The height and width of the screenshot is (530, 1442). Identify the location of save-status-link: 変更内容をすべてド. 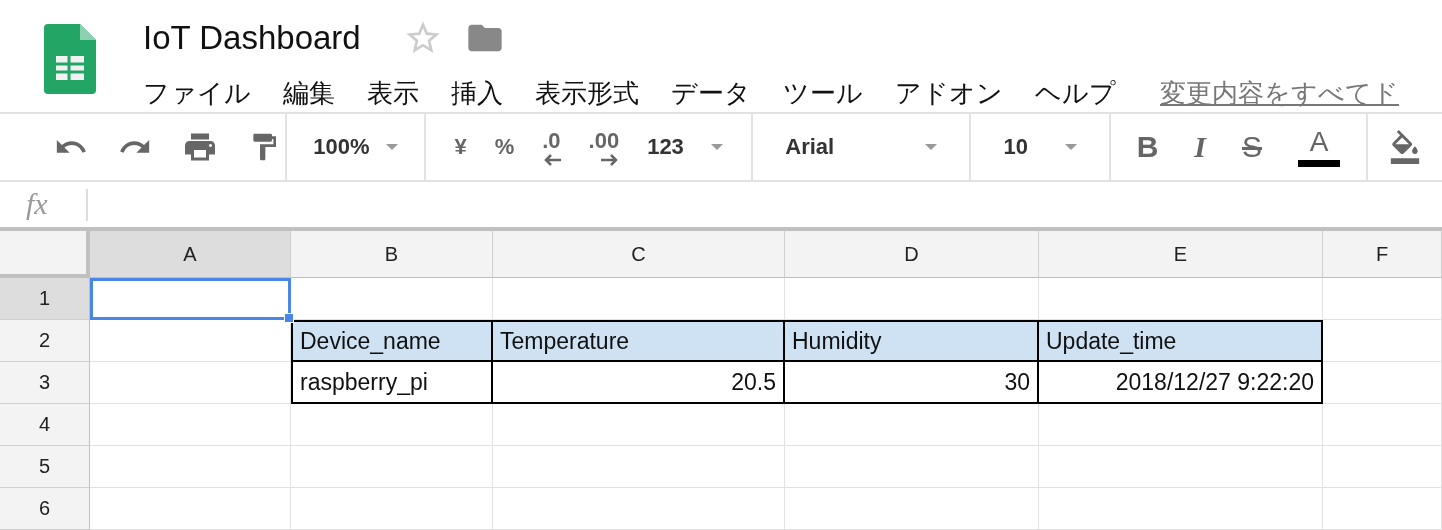
(1279, 93).